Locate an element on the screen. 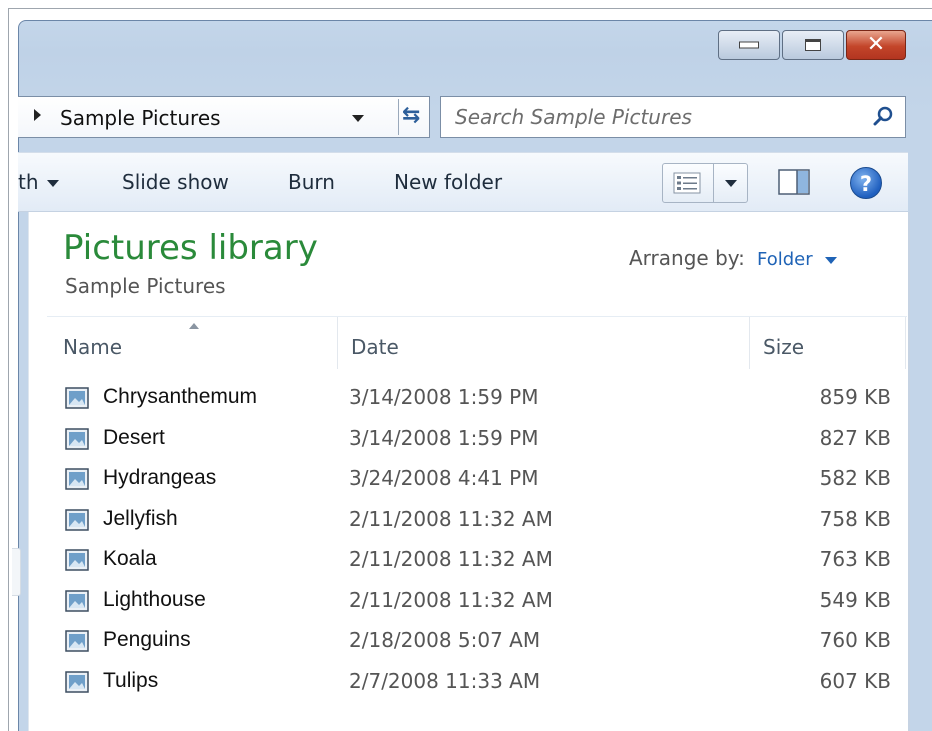 The height and width of the screenshot is (731, 932). close-icon: ✕ is located at coordinates (876, 44).